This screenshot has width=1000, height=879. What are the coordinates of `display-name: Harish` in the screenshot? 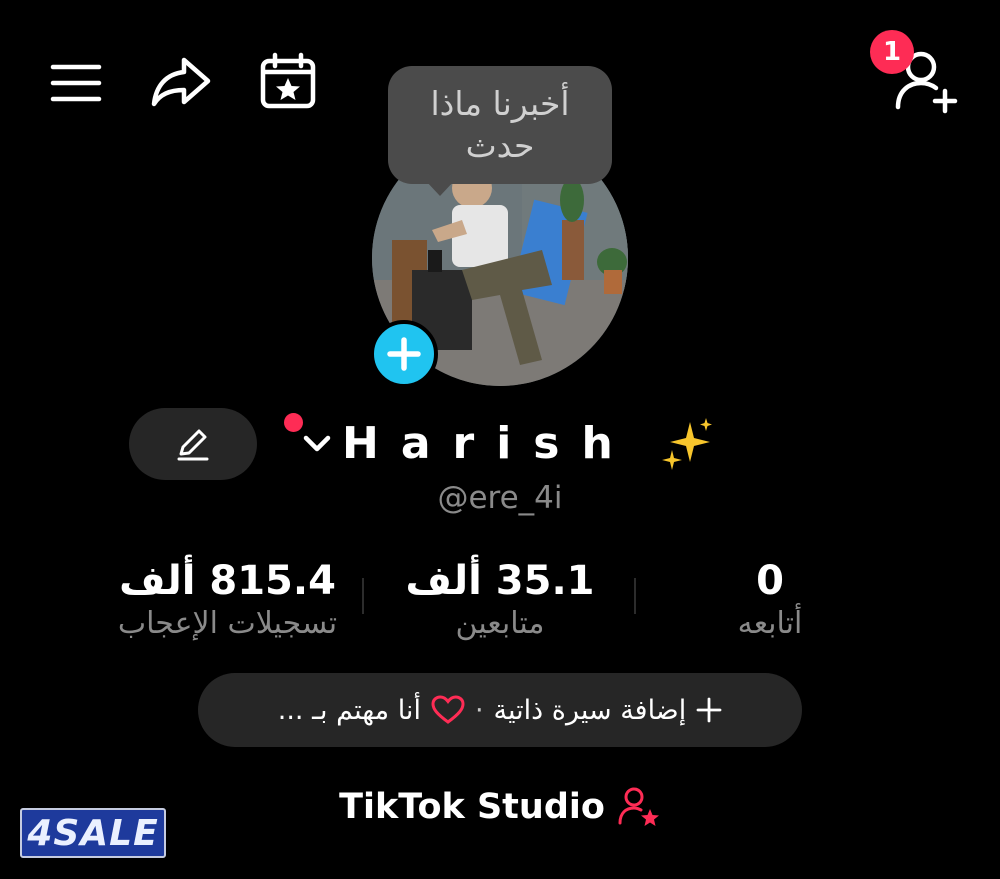 It's located at (488, 443).